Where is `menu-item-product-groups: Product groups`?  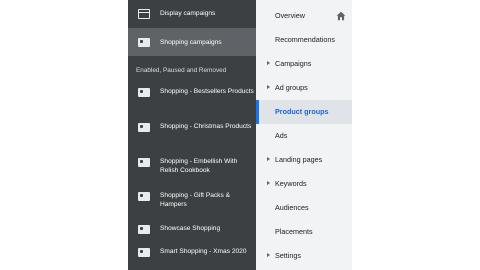
menu-item-product-groups: Product groups is located at coordinates (304, 112).